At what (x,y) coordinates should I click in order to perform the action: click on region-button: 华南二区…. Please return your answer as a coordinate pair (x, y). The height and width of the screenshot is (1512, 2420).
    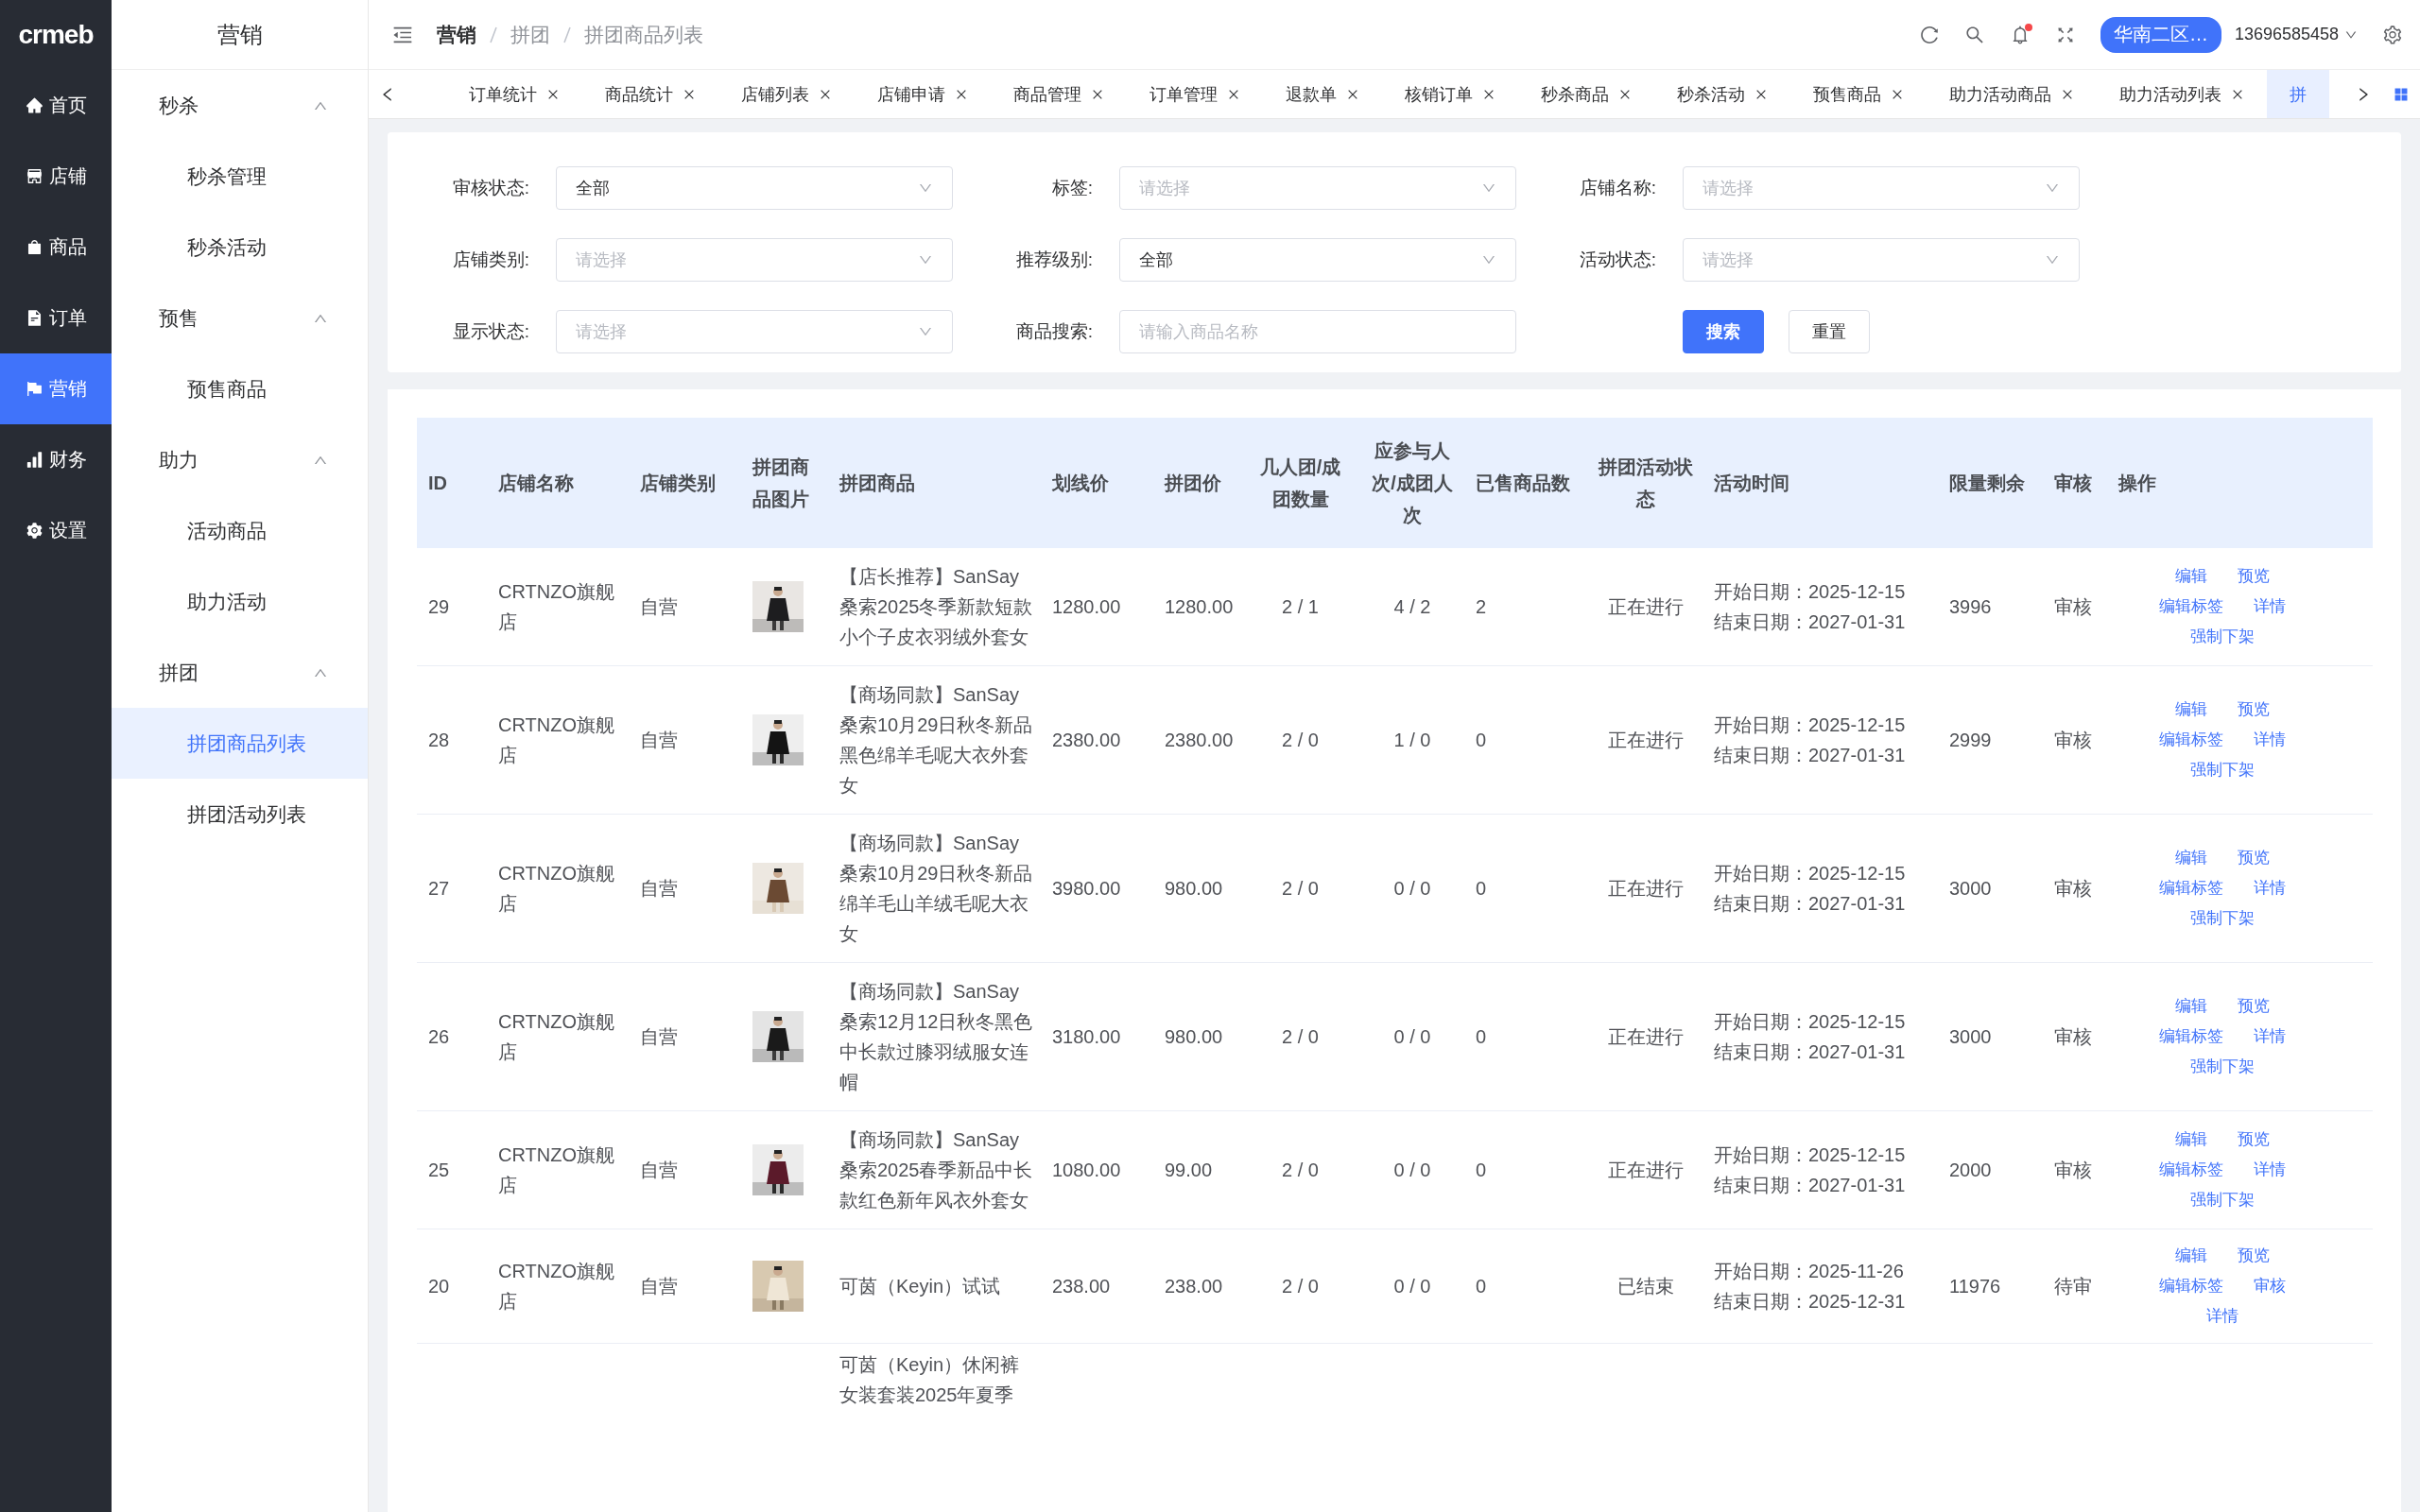
    Looking at the image, I should click on (2160, 34).